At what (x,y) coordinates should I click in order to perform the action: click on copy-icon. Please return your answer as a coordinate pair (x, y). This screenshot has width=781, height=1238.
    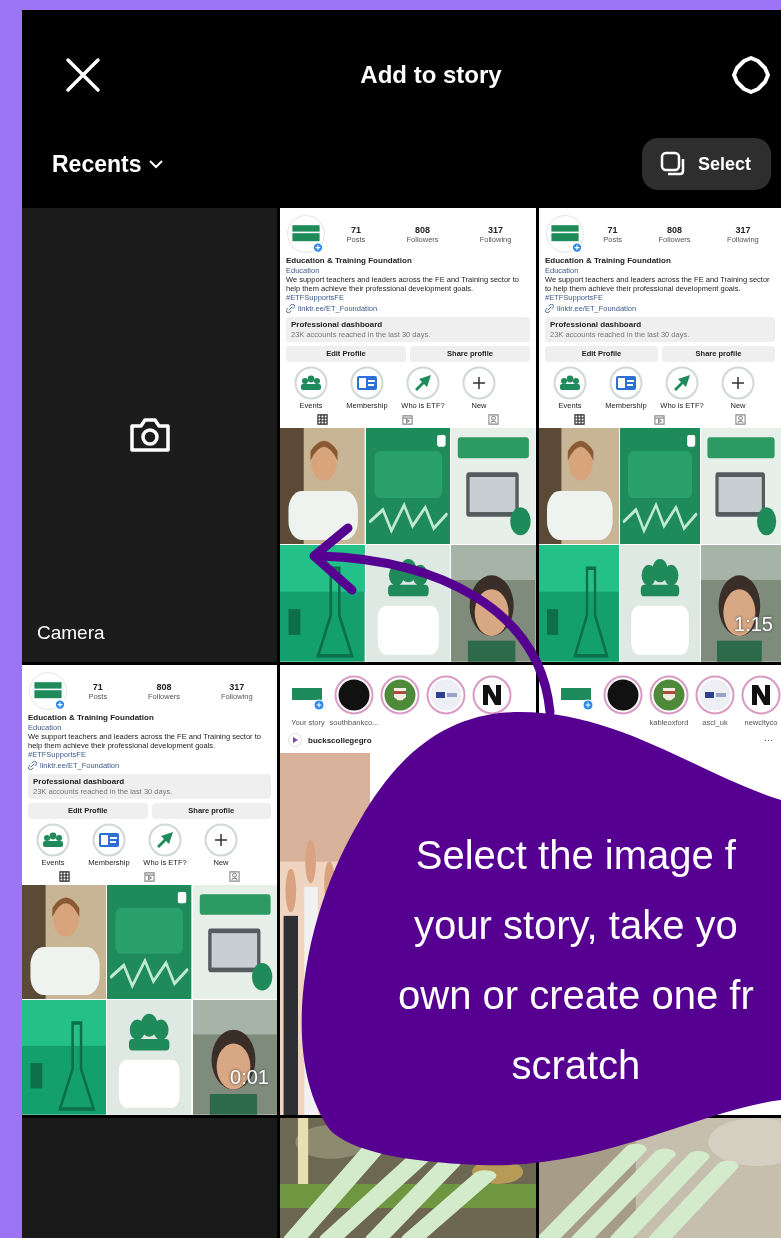
    Looking at the image, I should click on (672, 164).